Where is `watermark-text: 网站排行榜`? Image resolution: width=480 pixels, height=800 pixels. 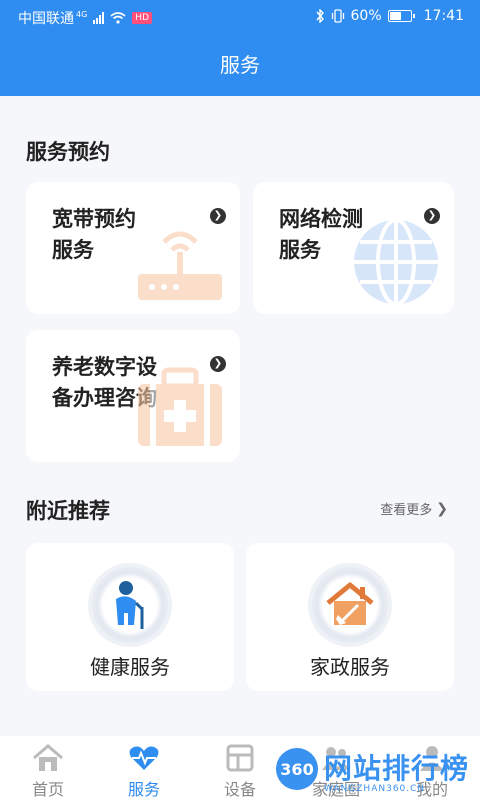 watermark-text: 网站排行榜 is located at coordinates (397, 768).